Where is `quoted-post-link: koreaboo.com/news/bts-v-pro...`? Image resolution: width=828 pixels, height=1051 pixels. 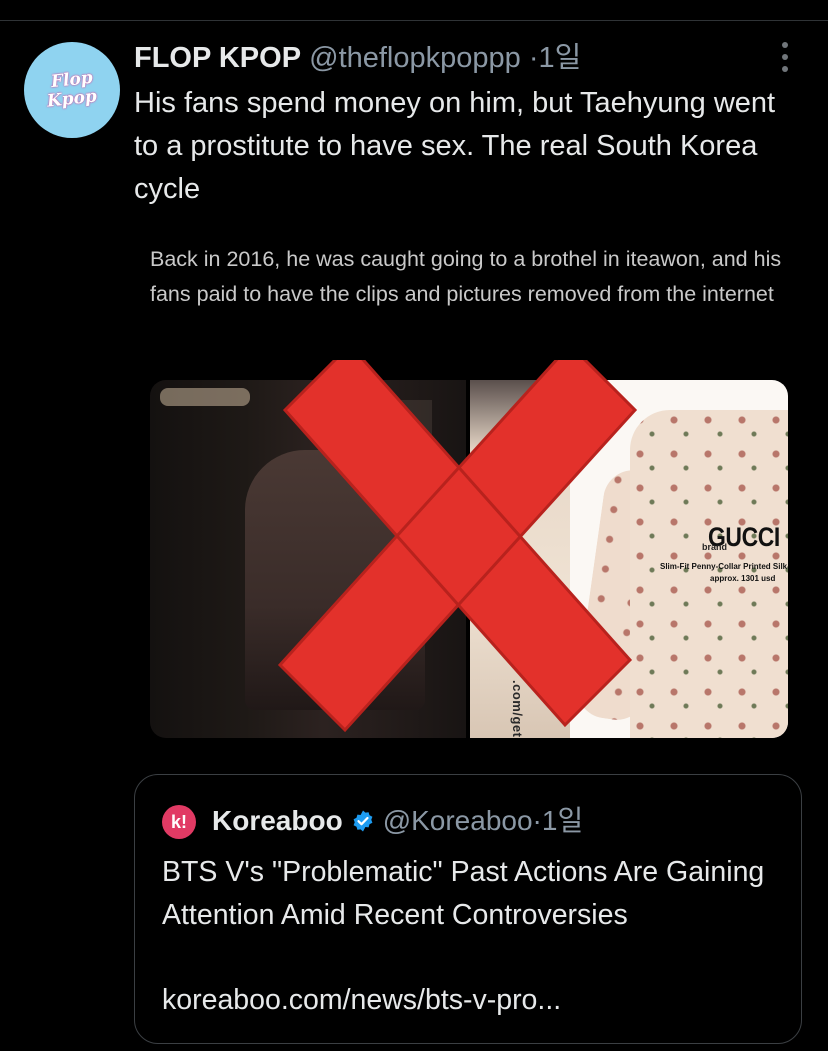 quoted-post-link: koreaboo.com/news/bts-v-pro... is located at coordinates (361, 1000).